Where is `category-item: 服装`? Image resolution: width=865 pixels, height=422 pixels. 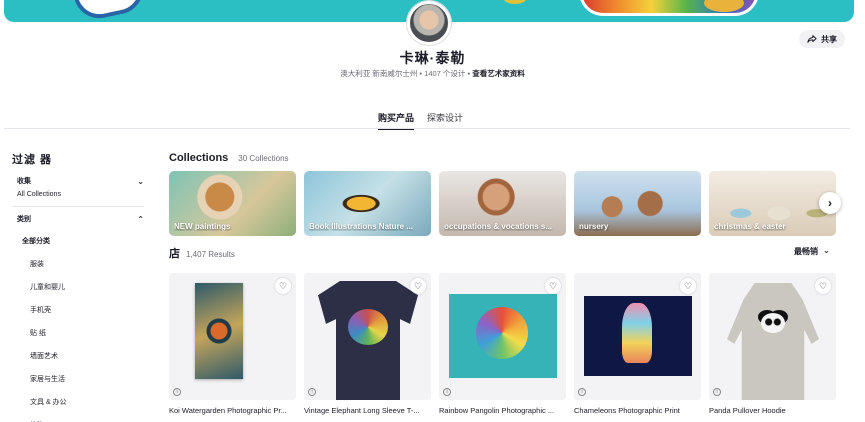
category-item: 服装 is located at coordinates (78, 264).